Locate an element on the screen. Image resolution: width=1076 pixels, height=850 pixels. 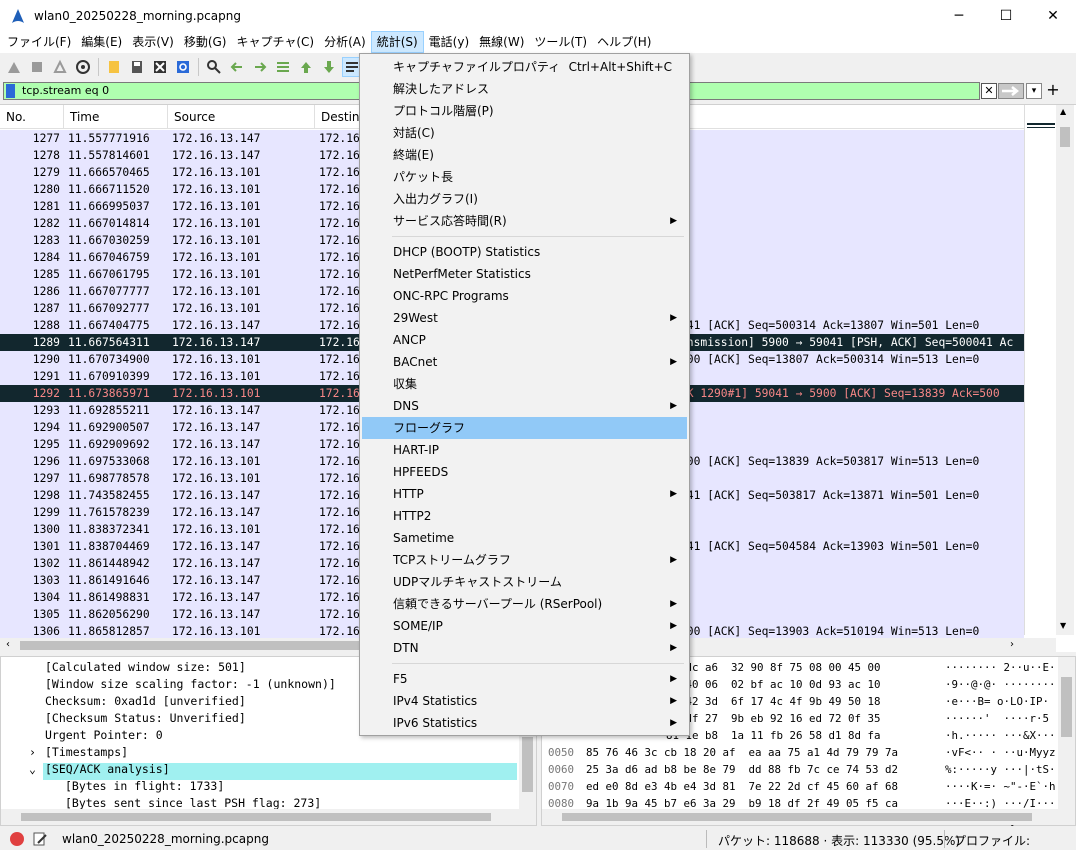
stats-menu-item: キャプチャファイルプロパティ Ctrl+Alt+Shift+C is located at coordinates (524, 67).